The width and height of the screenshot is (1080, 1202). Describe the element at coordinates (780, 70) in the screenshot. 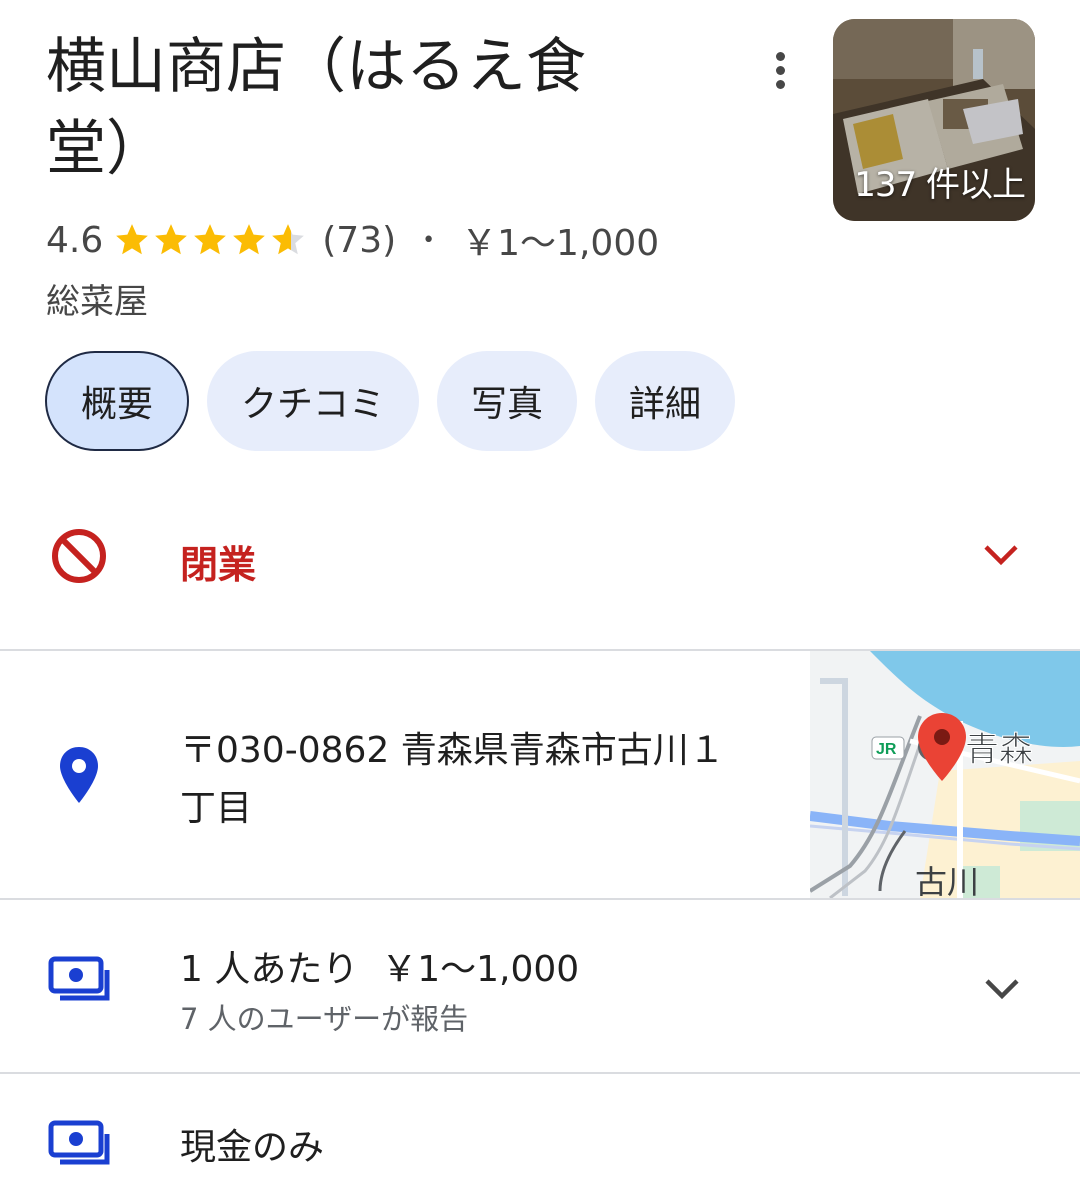

I see `more-options-button` at that location.